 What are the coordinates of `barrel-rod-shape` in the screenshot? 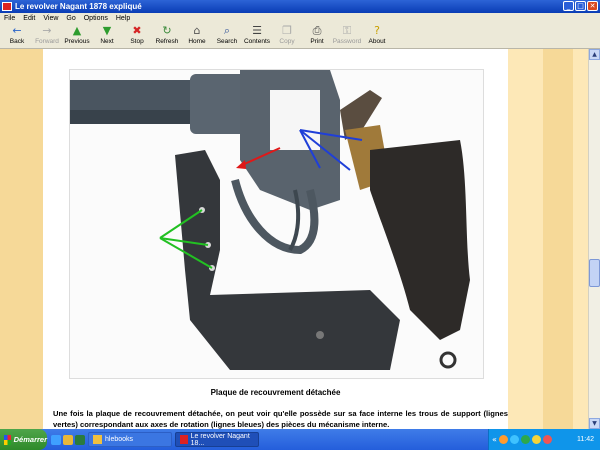 It's located at (135, 117).